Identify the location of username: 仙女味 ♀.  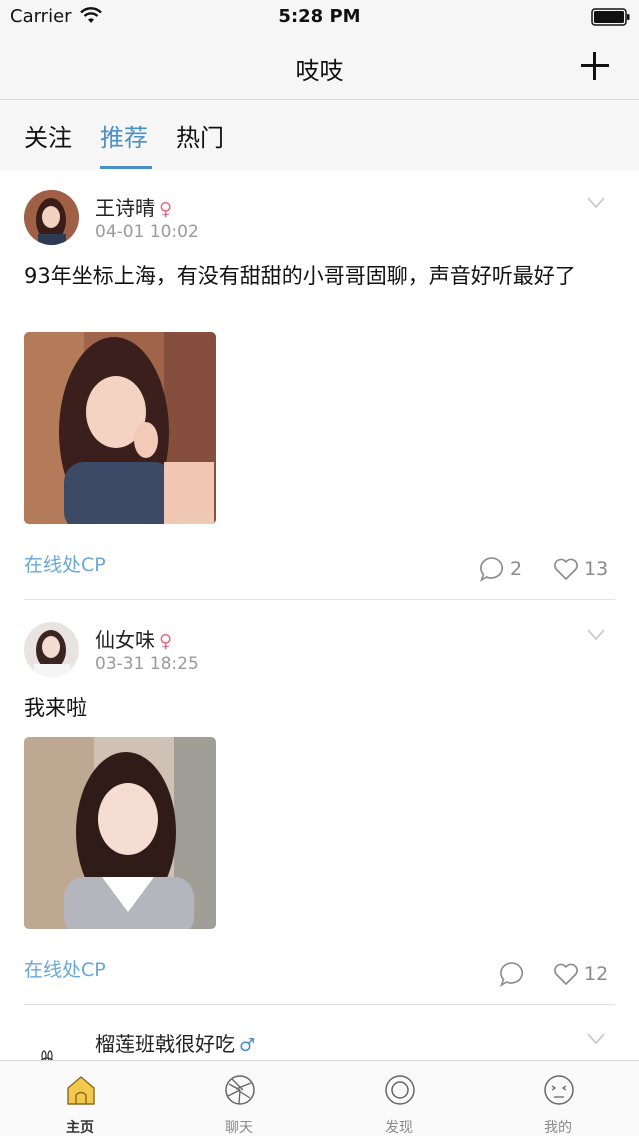
(133, 638).